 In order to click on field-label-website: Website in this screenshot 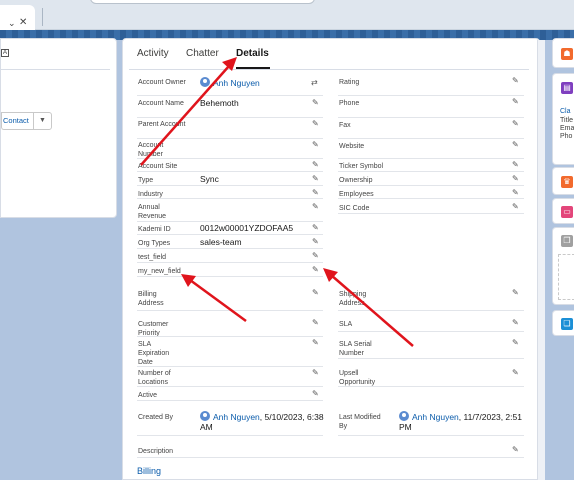, I will do `click(352, 146)`.